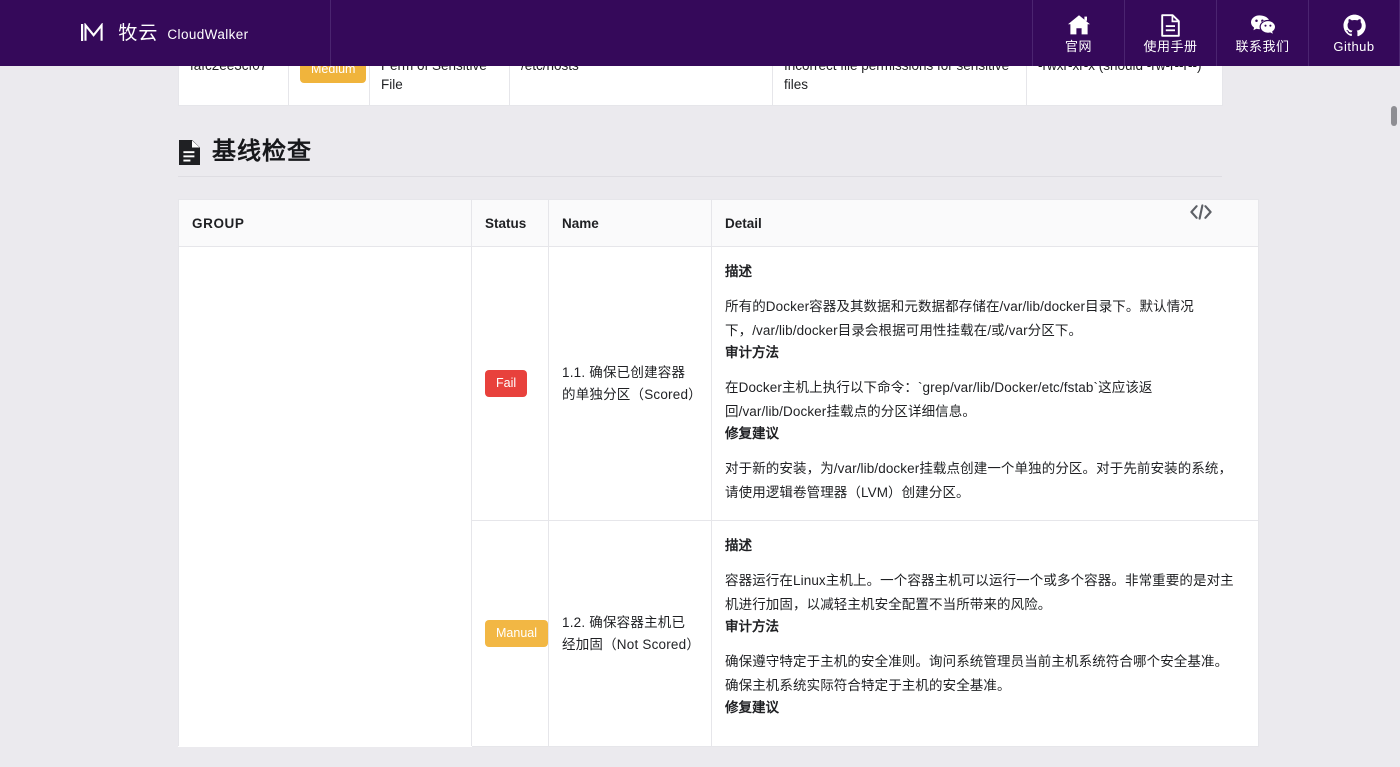 The width and height of the screenshot is (1400, 767). What do you see at coordinates (1394, 116) in the screenshot?
I see `scrollbar-thumb` at bounding box center [1394, 116].